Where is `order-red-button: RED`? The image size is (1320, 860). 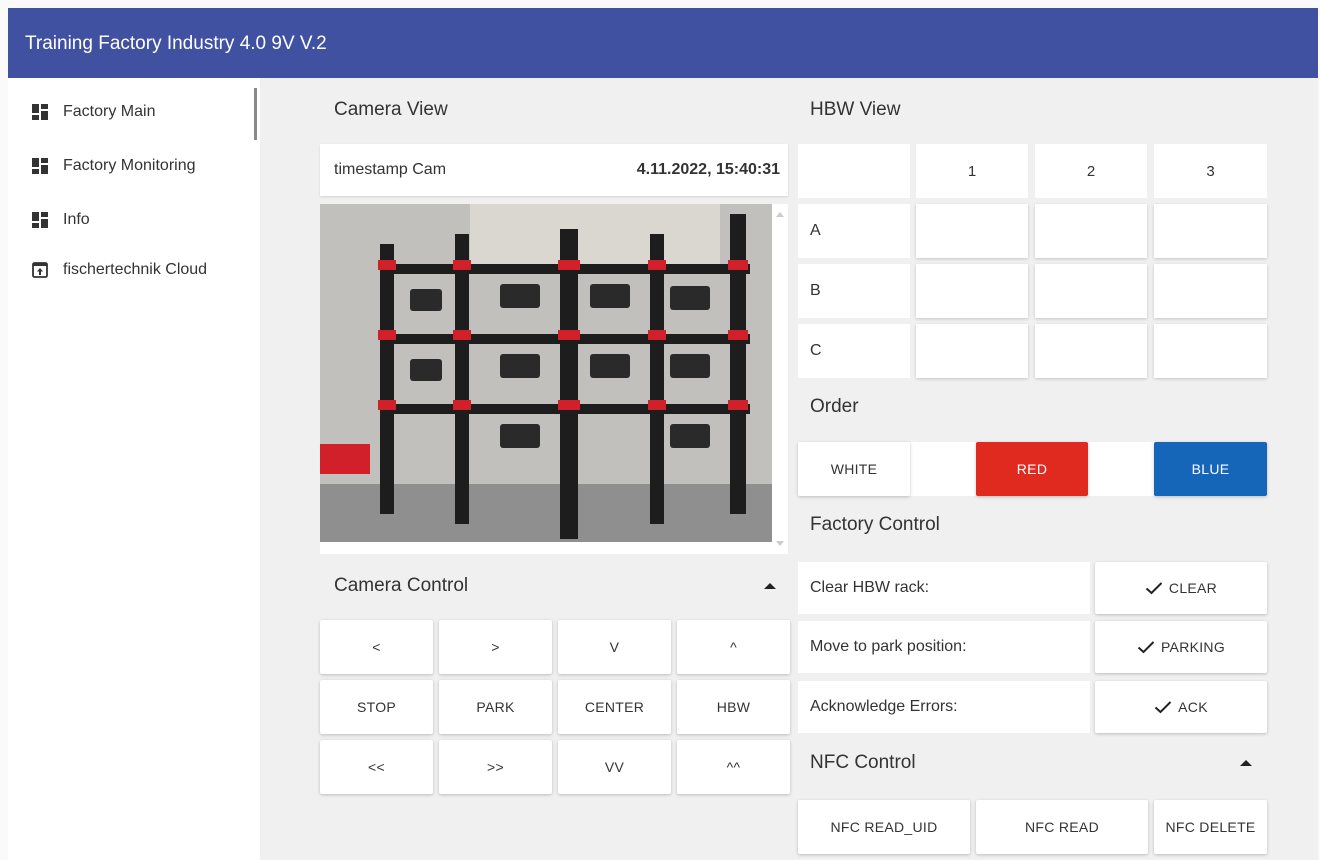
order-red-button: RED is located at coordinates (1032, 469).